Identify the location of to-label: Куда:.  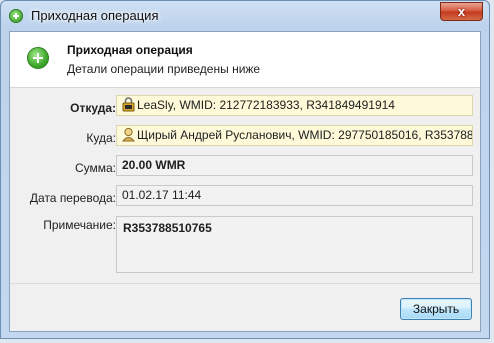
(101, 138).